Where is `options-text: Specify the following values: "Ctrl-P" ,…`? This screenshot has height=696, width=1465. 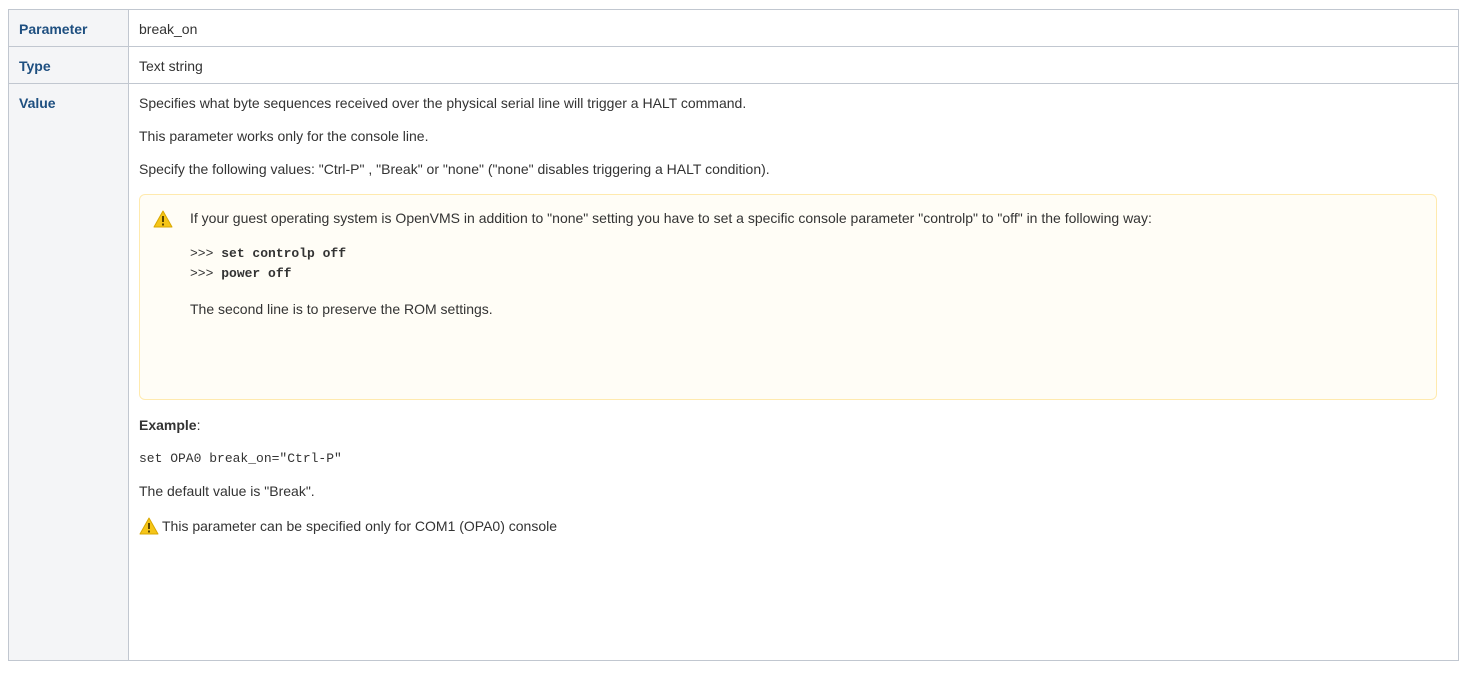 options-text: Specify the following values: "Ctrl-P" ,… is located at coordinates (454, 169).